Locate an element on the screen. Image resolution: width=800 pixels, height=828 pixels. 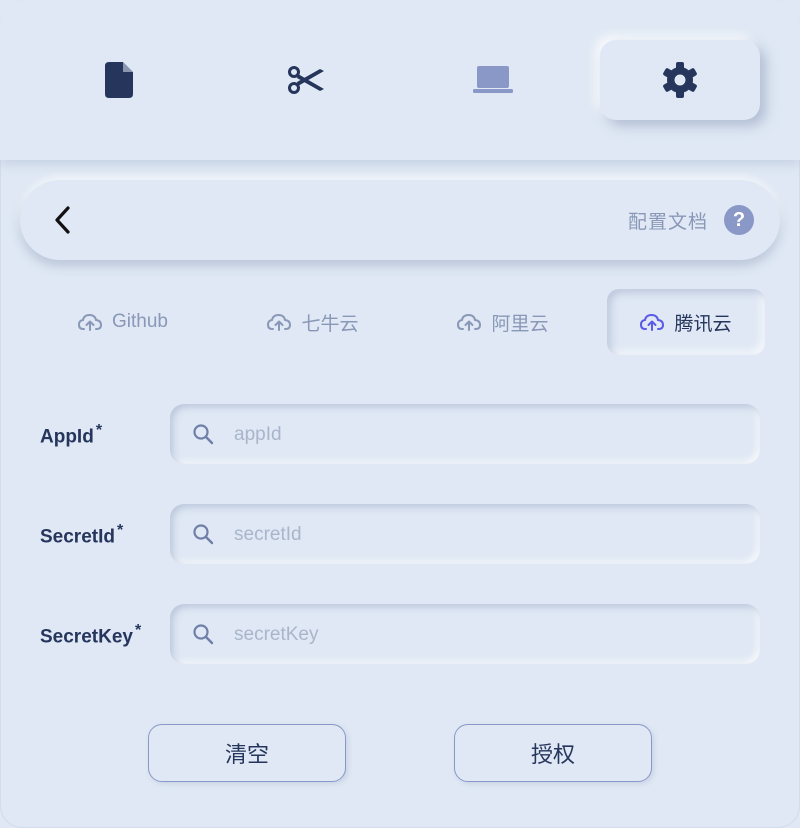
toolbar-scissors-button is located at coordinates (307, 80).